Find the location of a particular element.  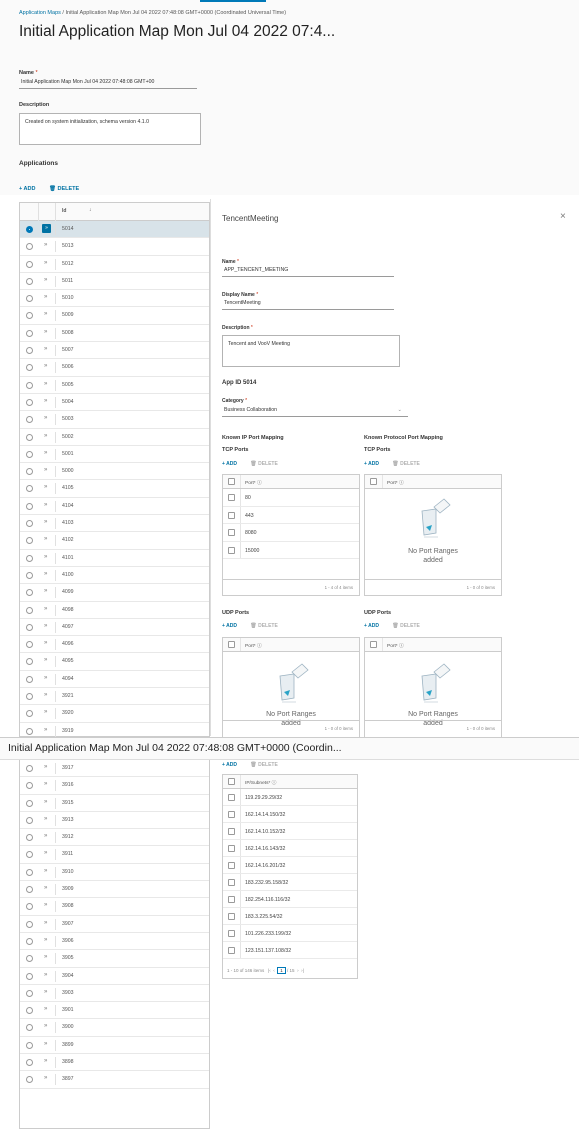

subnet-row: 162.14.10.152/32 is located at coordinates (290, 831).